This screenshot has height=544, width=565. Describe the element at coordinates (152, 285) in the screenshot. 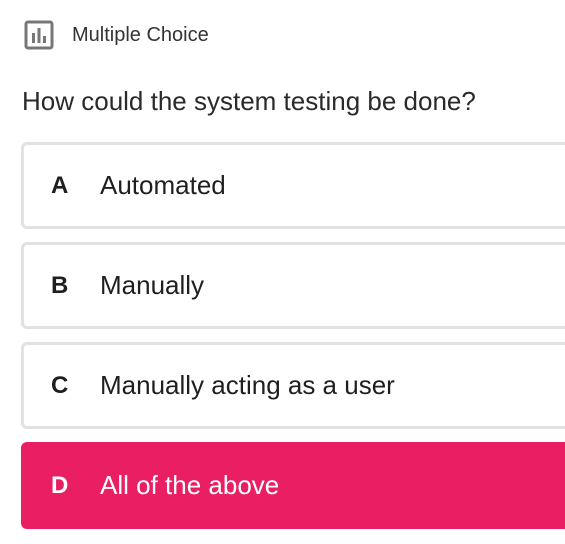

I see `option-label: Manually` at that location.